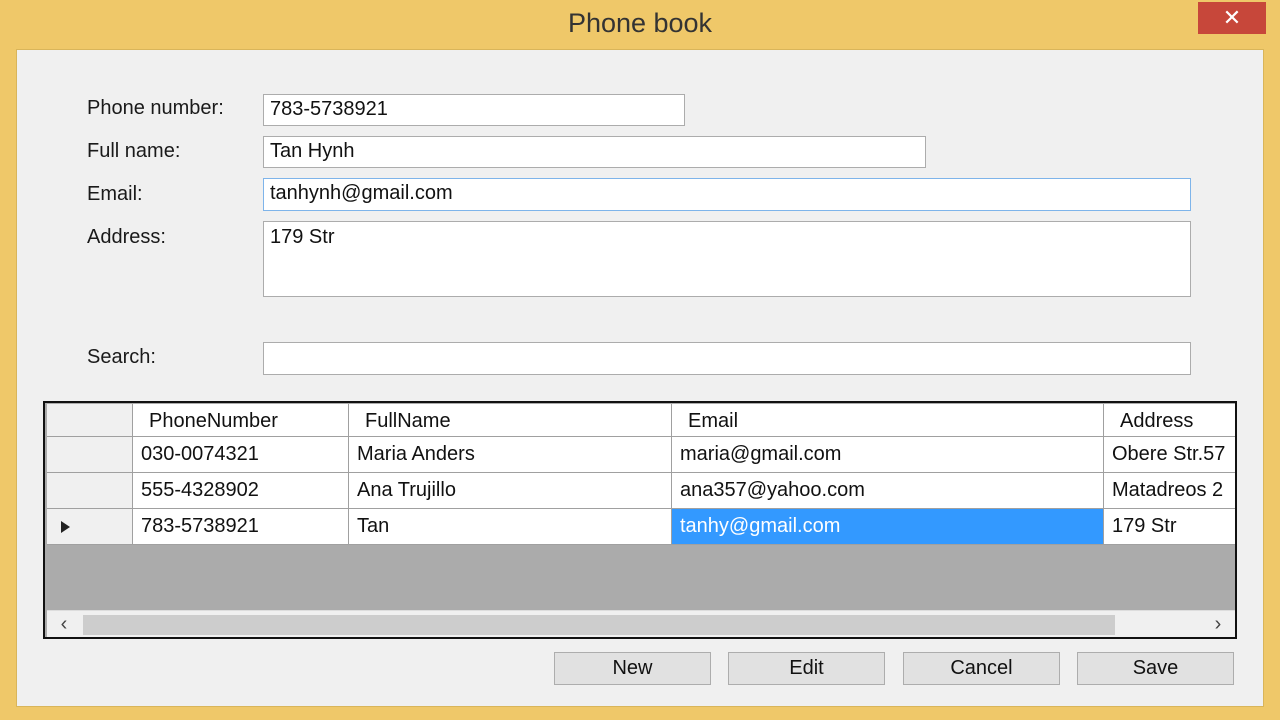 Image resolution: width=1280 pixels, height=720 pixels. Describe the element at coordinates (241, 420) in the screenshot. I see `column-header-phonenumber: PhoneNumber` at that location.